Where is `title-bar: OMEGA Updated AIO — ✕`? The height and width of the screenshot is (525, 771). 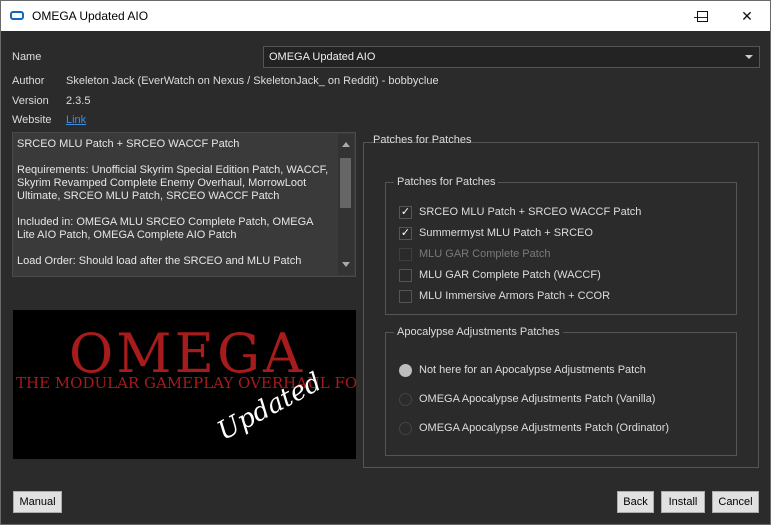
title-bar: OMEGA Updated AIO — ✕ is located at coordinates (385, 16).